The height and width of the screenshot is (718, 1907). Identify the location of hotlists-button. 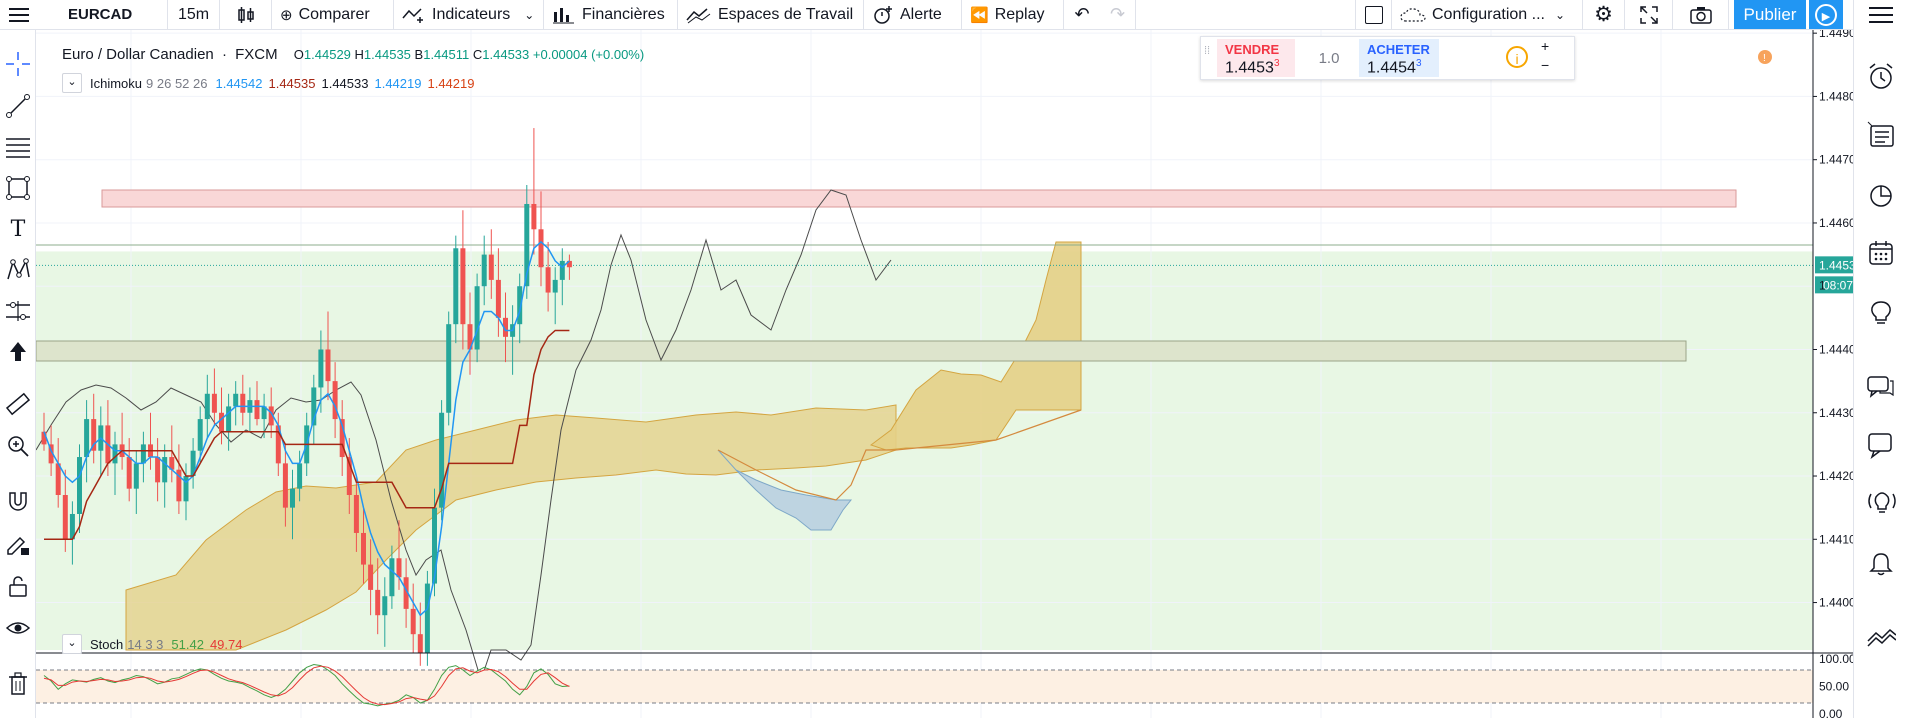
(1881, 195).